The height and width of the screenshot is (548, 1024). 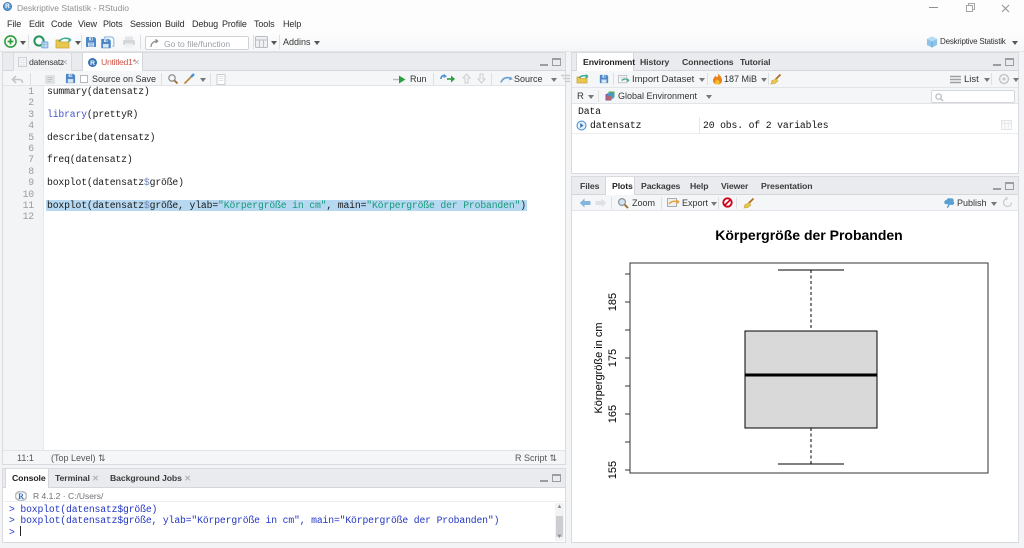 I want to click on svg-text: Körpergröße der Probanden, so click(x=808, y=235).